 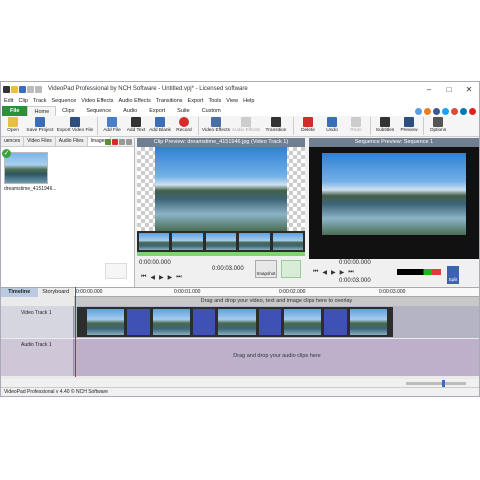 What do you see at coordinates (454, 111) in the screenshot?
I see `google-plus-icon` at bounding box center [454, 111].